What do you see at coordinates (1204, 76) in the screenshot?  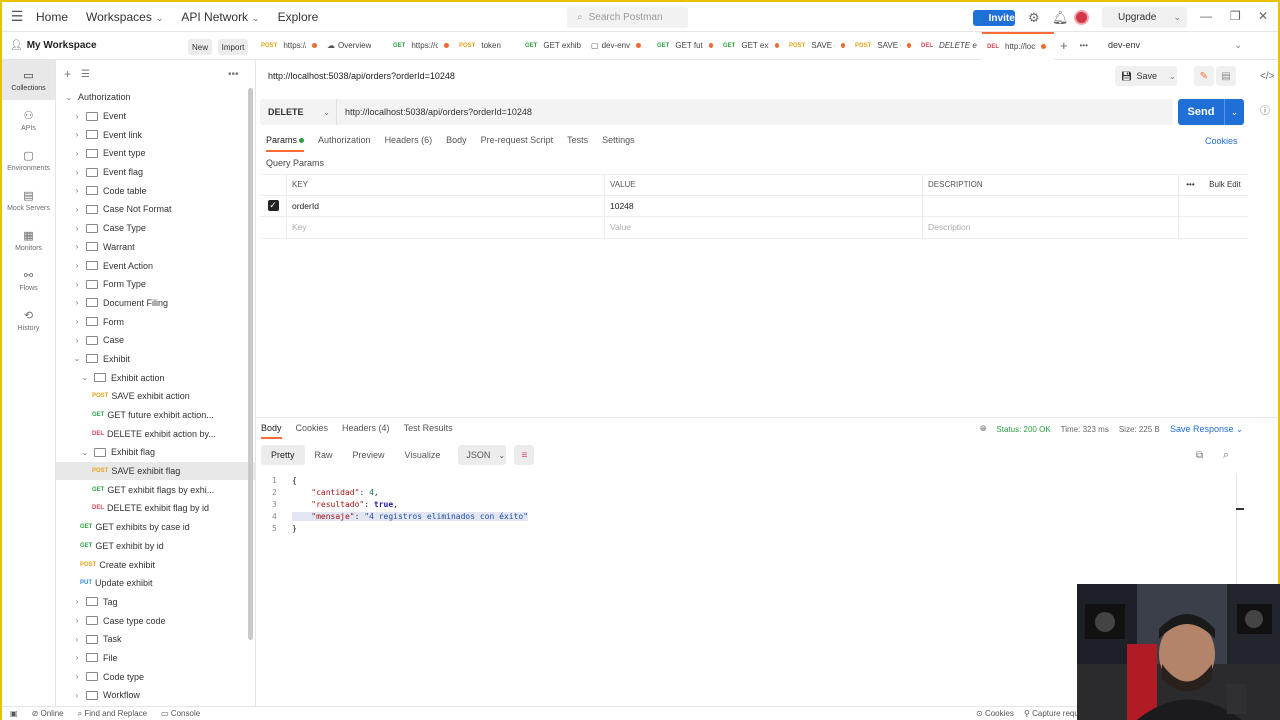 I see `edit-icon: ✎` at bounding box center [1204, 76].